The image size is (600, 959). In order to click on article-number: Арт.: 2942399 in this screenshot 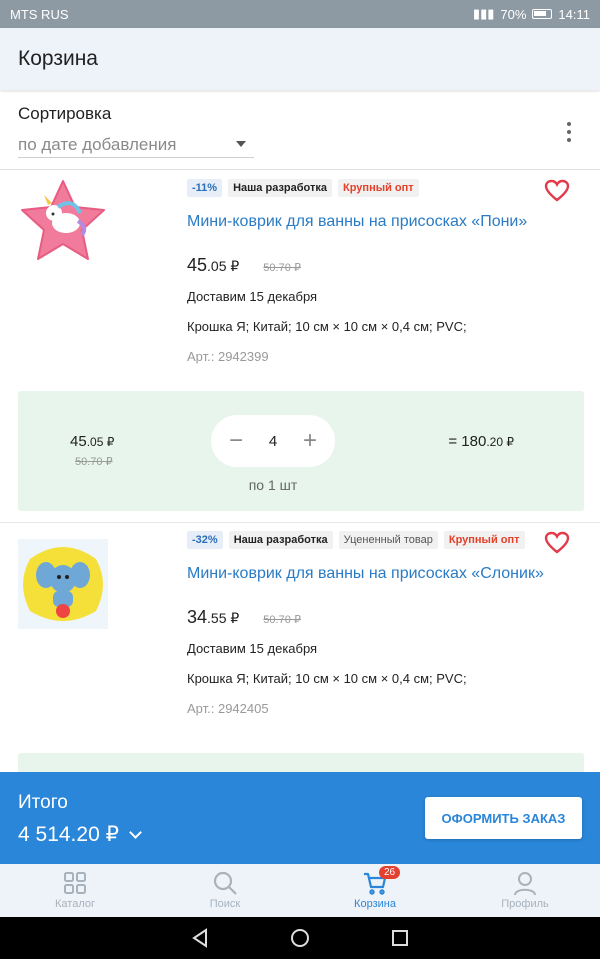, I will do `click(228, 356)`.